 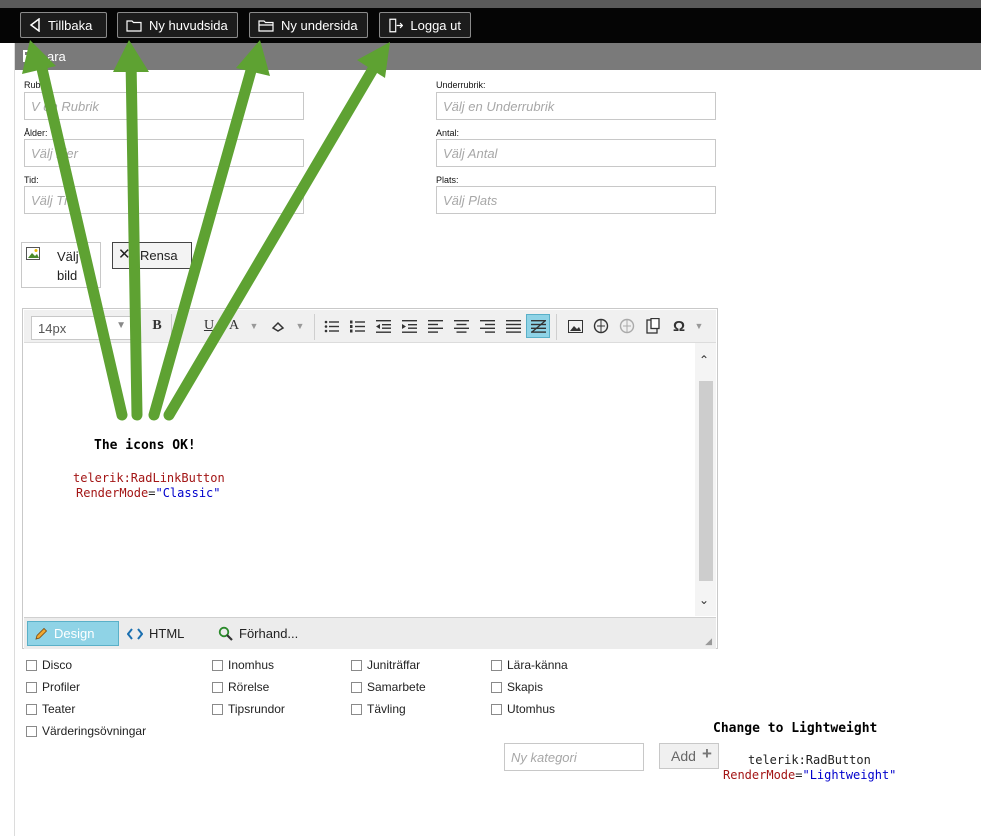 What do you see at coordinates (164, 153) in the screenshot?
I see `alder-input: Välj lder` at bounding box center [164, 153].